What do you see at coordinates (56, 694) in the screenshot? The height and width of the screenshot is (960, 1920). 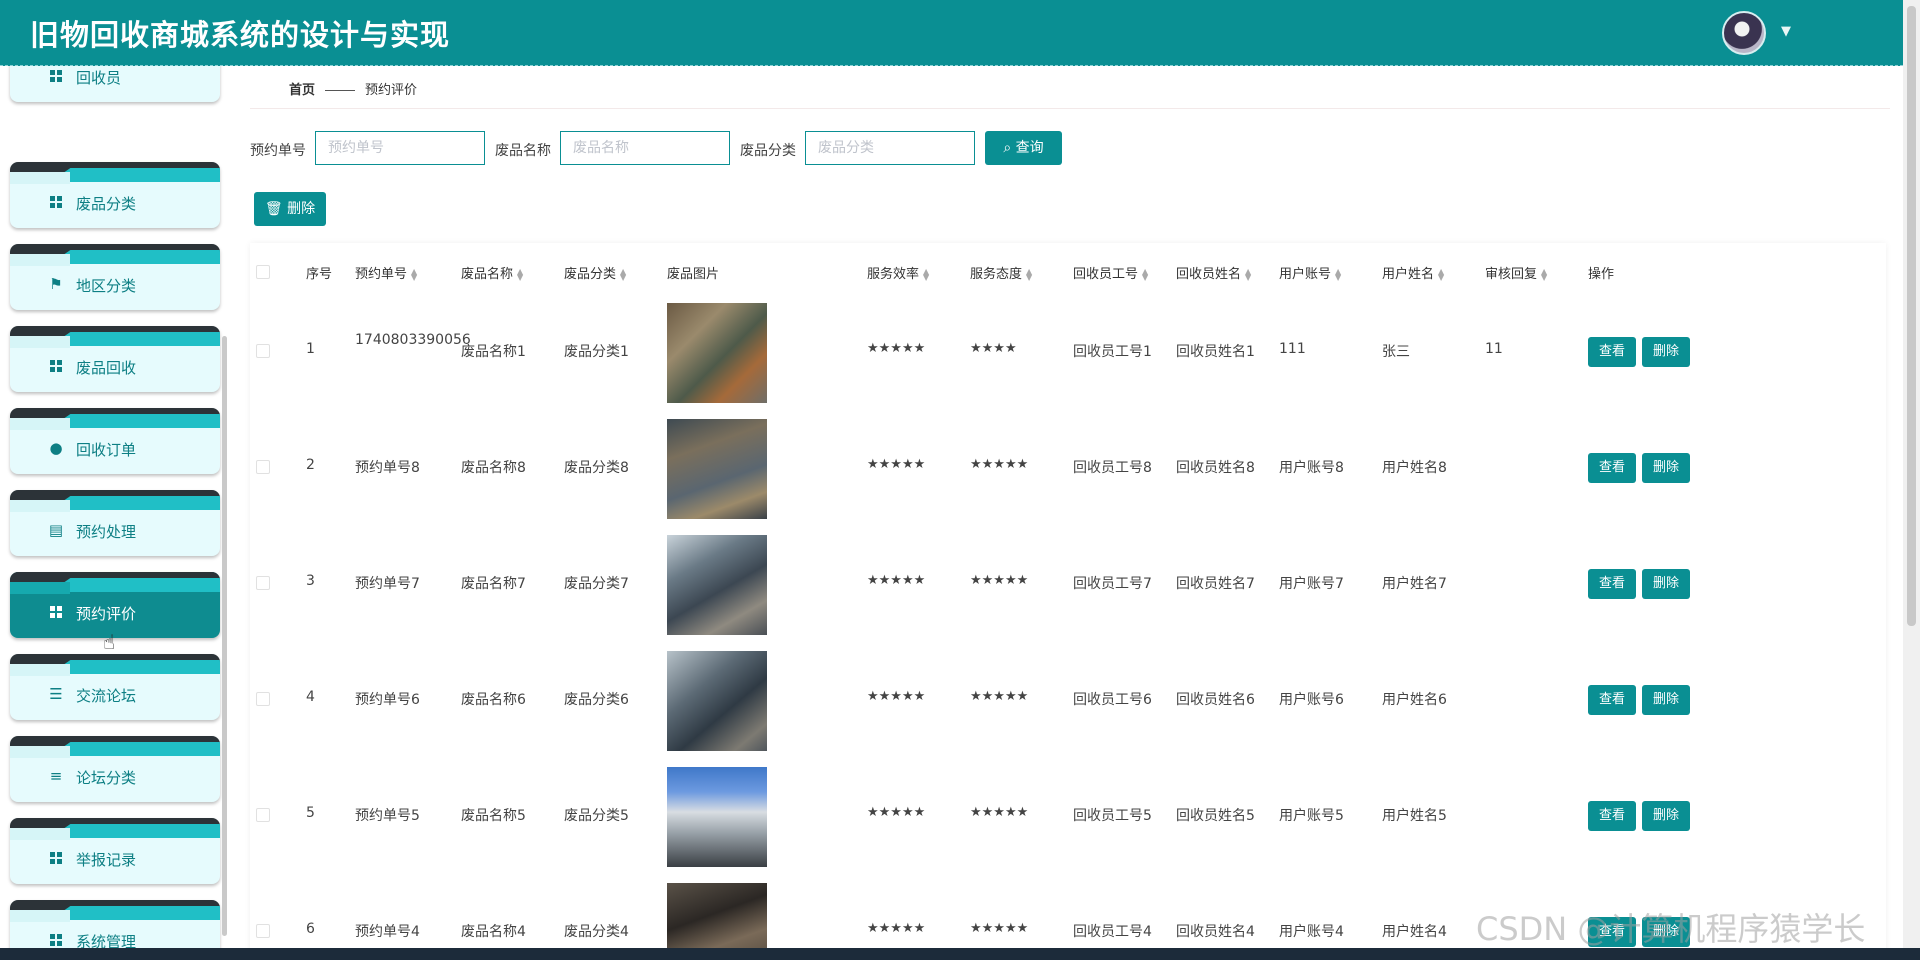 I see `sliders-icon: ☰` at bounding box center [56, 694].